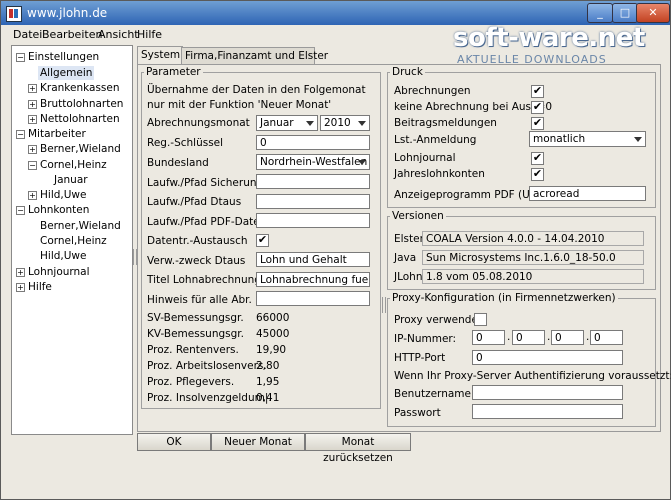 This screenshot has height=500, width=671. What do you see at coordinates (199, 300) in the screenshot?
I see `hinweis-label: Hinweis für alle Abr.` at bounding box center [199, 300].